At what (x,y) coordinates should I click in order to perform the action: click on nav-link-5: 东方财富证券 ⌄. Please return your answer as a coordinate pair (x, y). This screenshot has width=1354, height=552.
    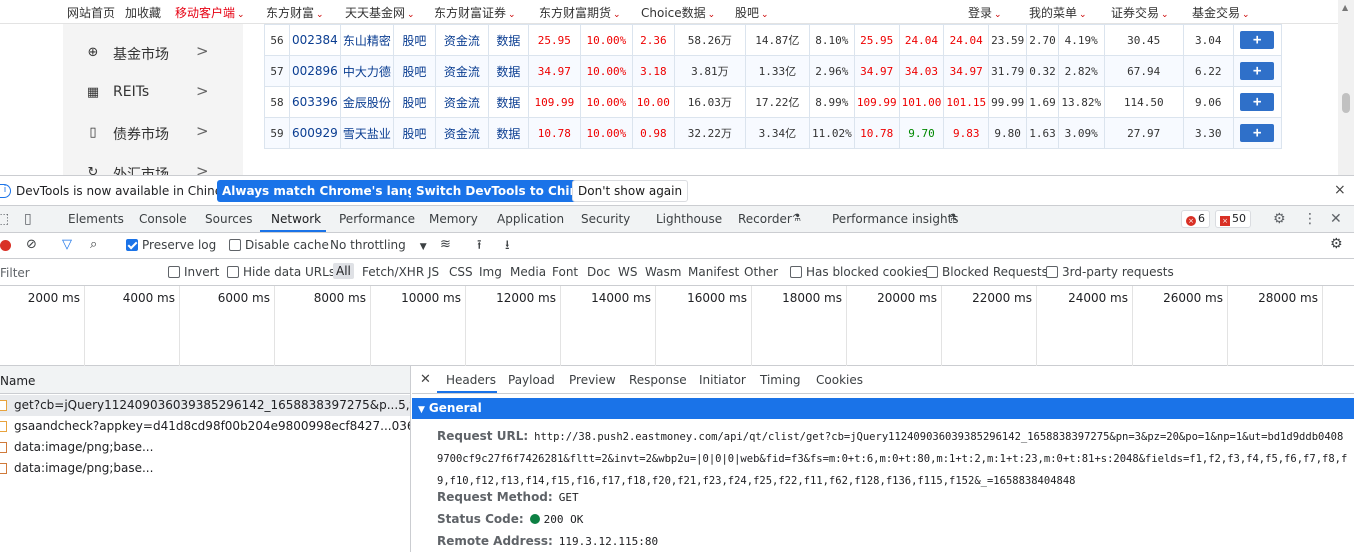
    Looking at the image, I should click on (475, 12).